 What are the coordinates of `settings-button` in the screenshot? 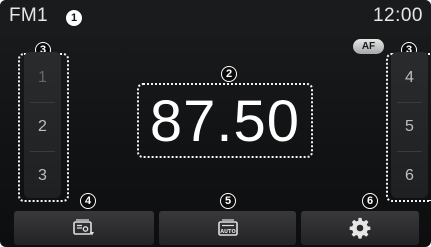 It's located at (360, 228).